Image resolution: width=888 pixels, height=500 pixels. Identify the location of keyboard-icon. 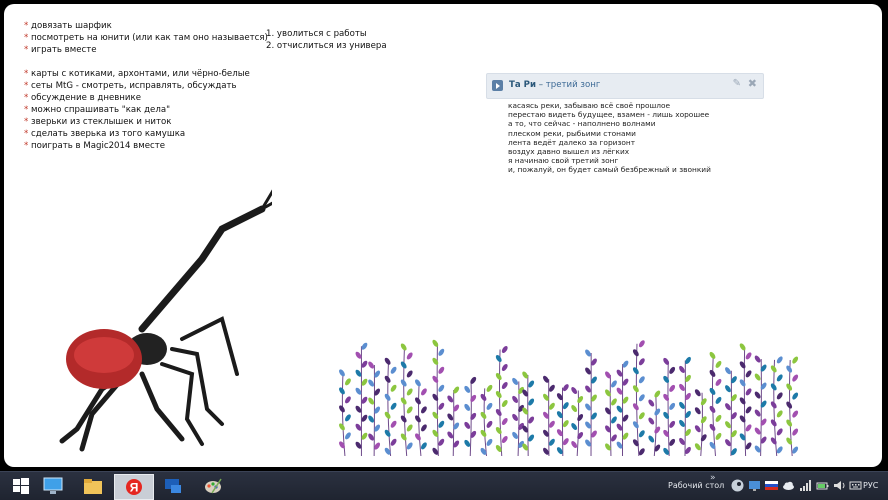
(855, 485).